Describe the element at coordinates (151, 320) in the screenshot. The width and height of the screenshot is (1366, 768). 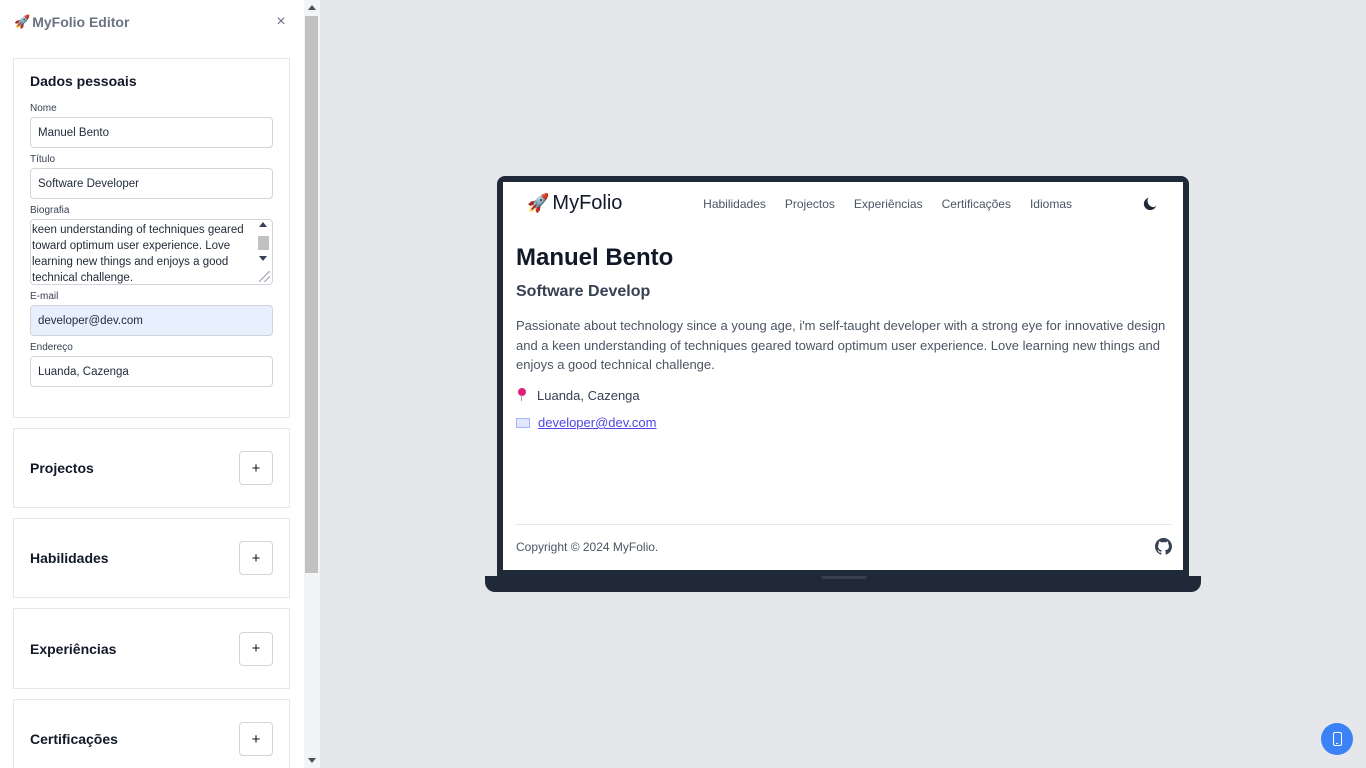
I see `email-input: developer@dev.com` at that location.